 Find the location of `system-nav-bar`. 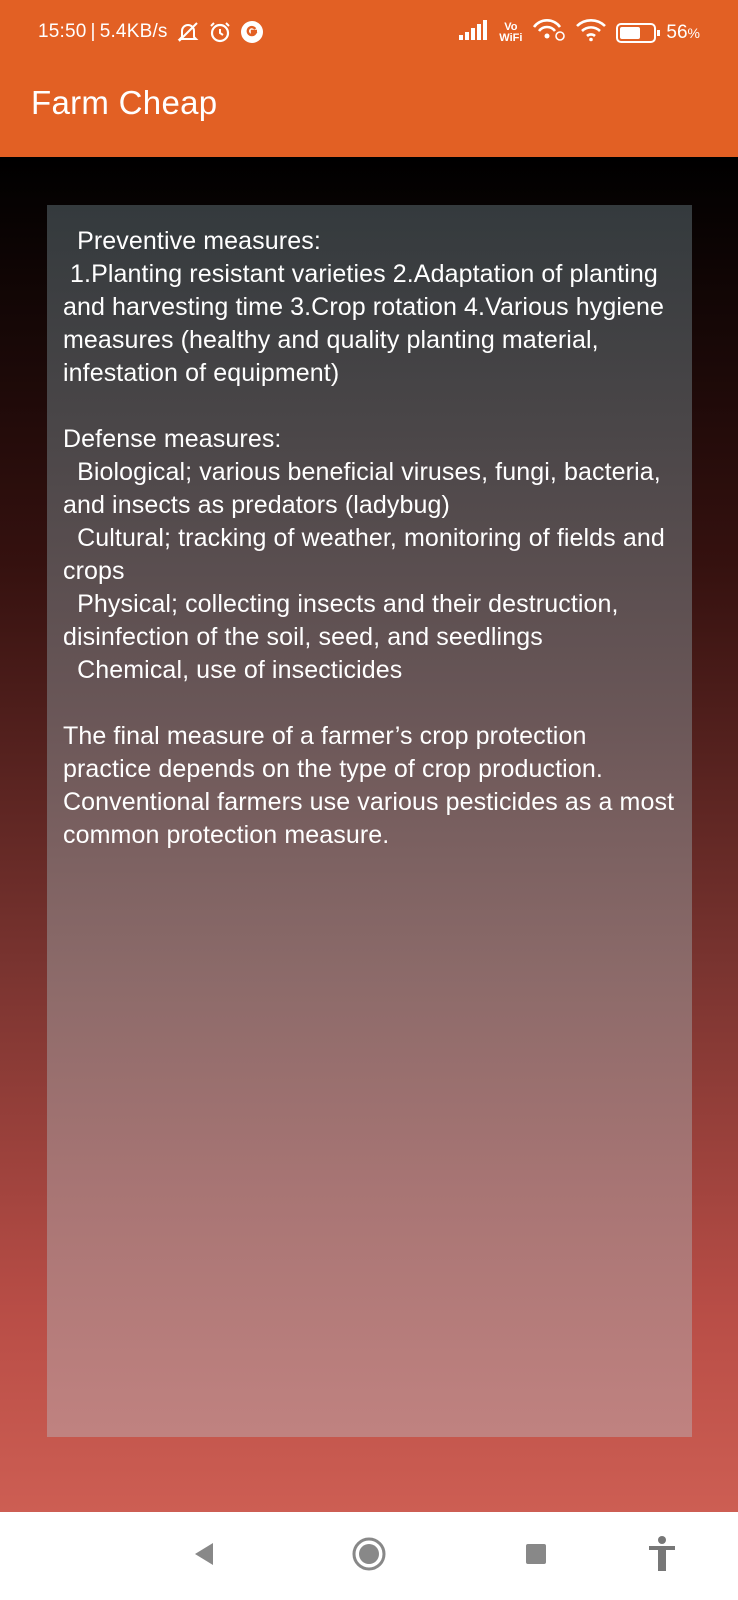

system-nav-bar is located at coordinates (369, 1556).